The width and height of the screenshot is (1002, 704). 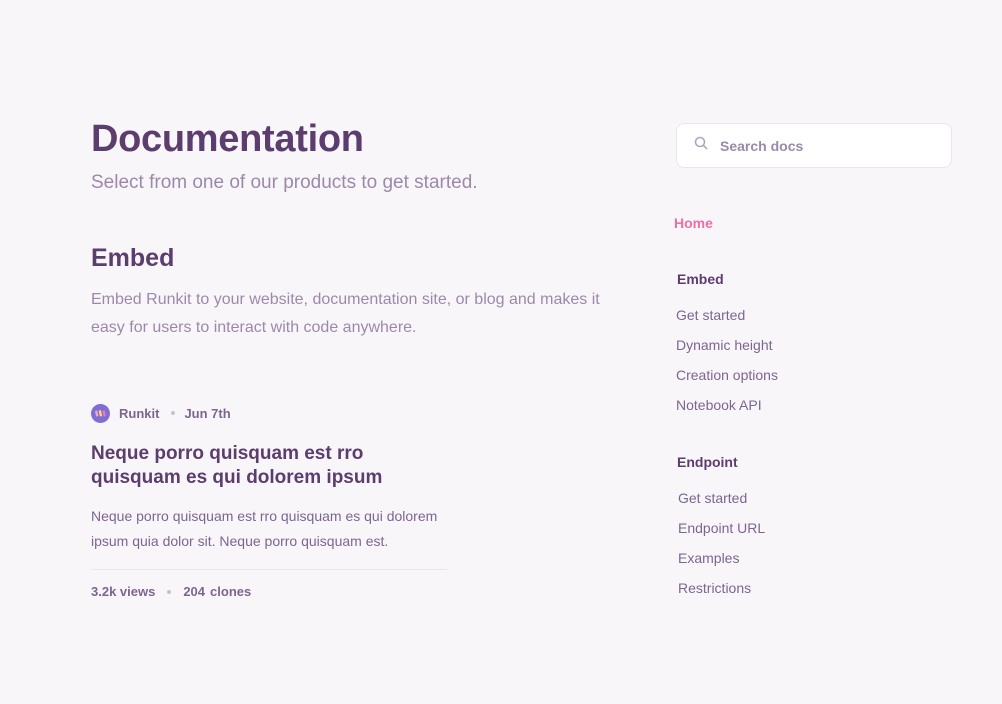 I want to click on search-icon, so click(x=701, y=145).